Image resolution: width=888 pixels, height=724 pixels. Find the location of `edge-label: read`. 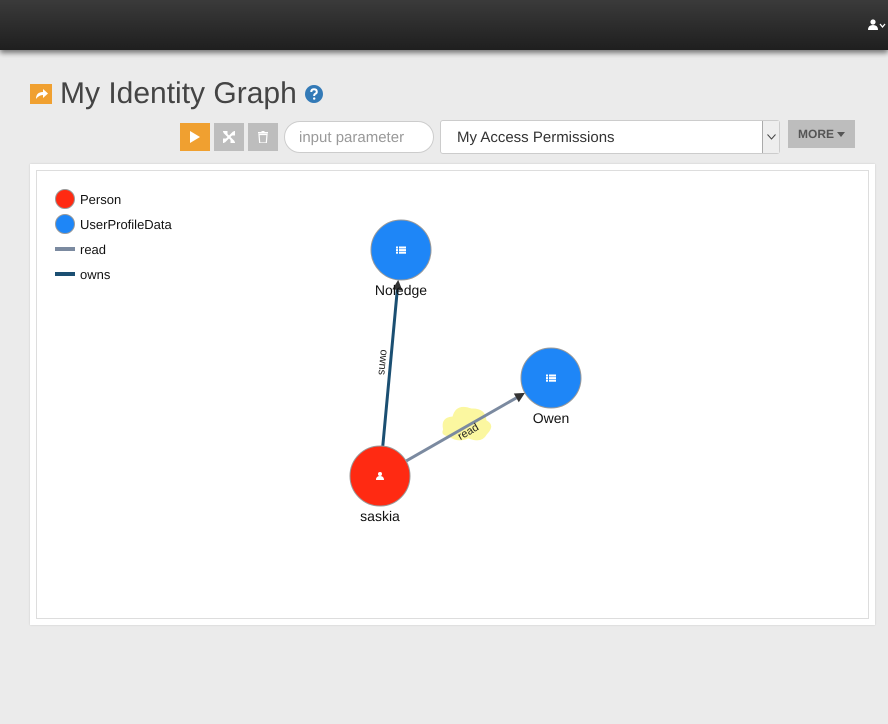

edge-label: read is located at coordinates (468, 432).